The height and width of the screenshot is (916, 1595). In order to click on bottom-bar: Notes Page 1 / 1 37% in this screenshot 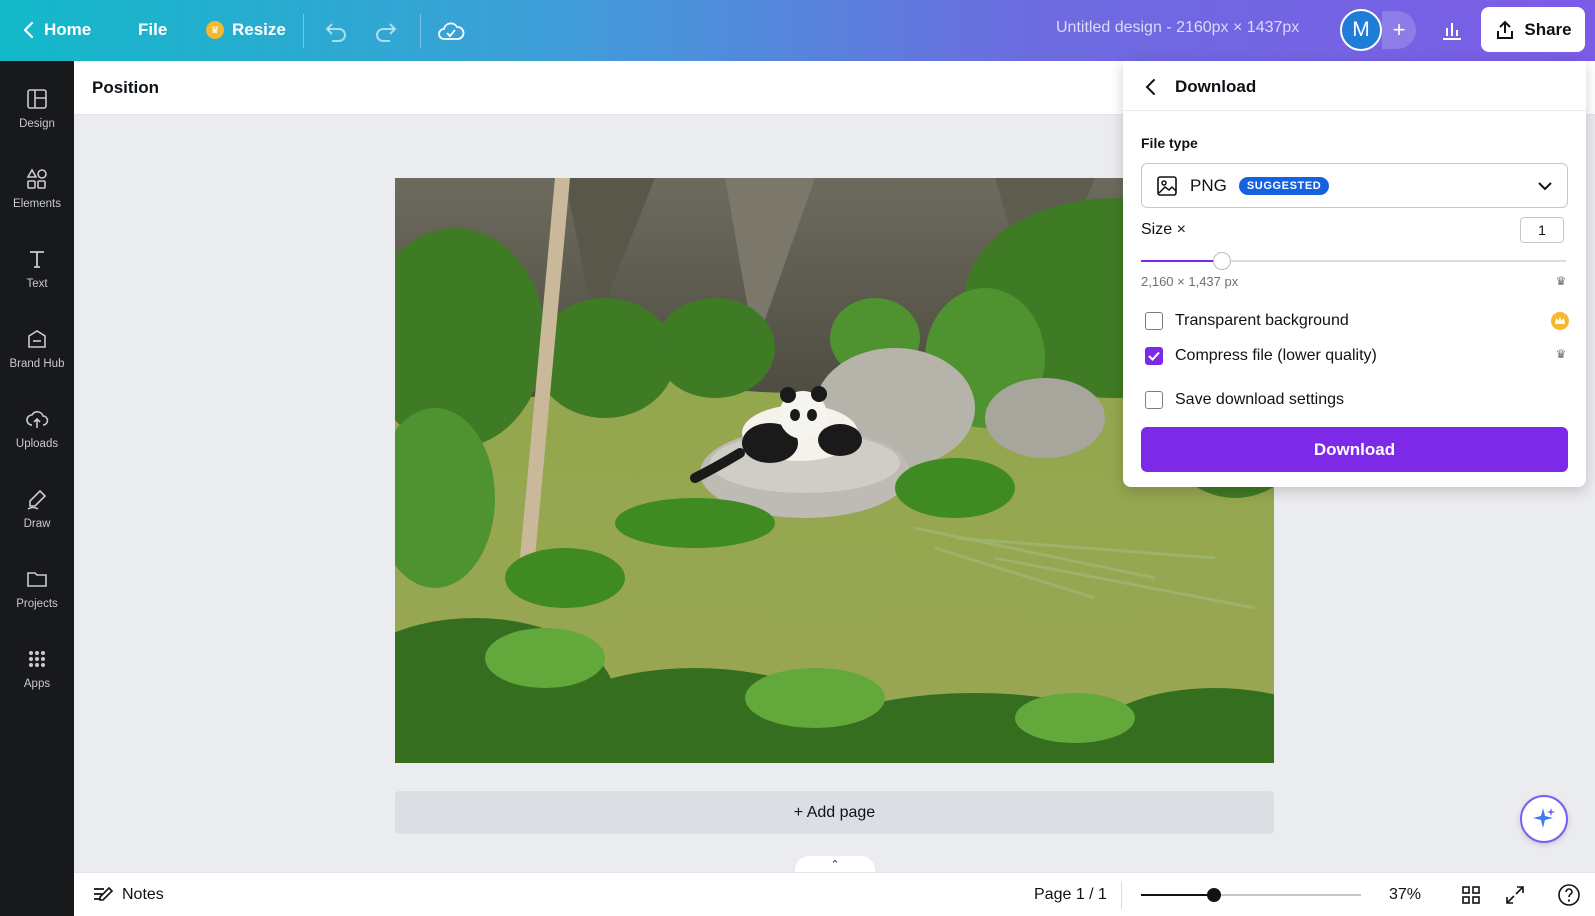, I will do `click(834, 894)`.